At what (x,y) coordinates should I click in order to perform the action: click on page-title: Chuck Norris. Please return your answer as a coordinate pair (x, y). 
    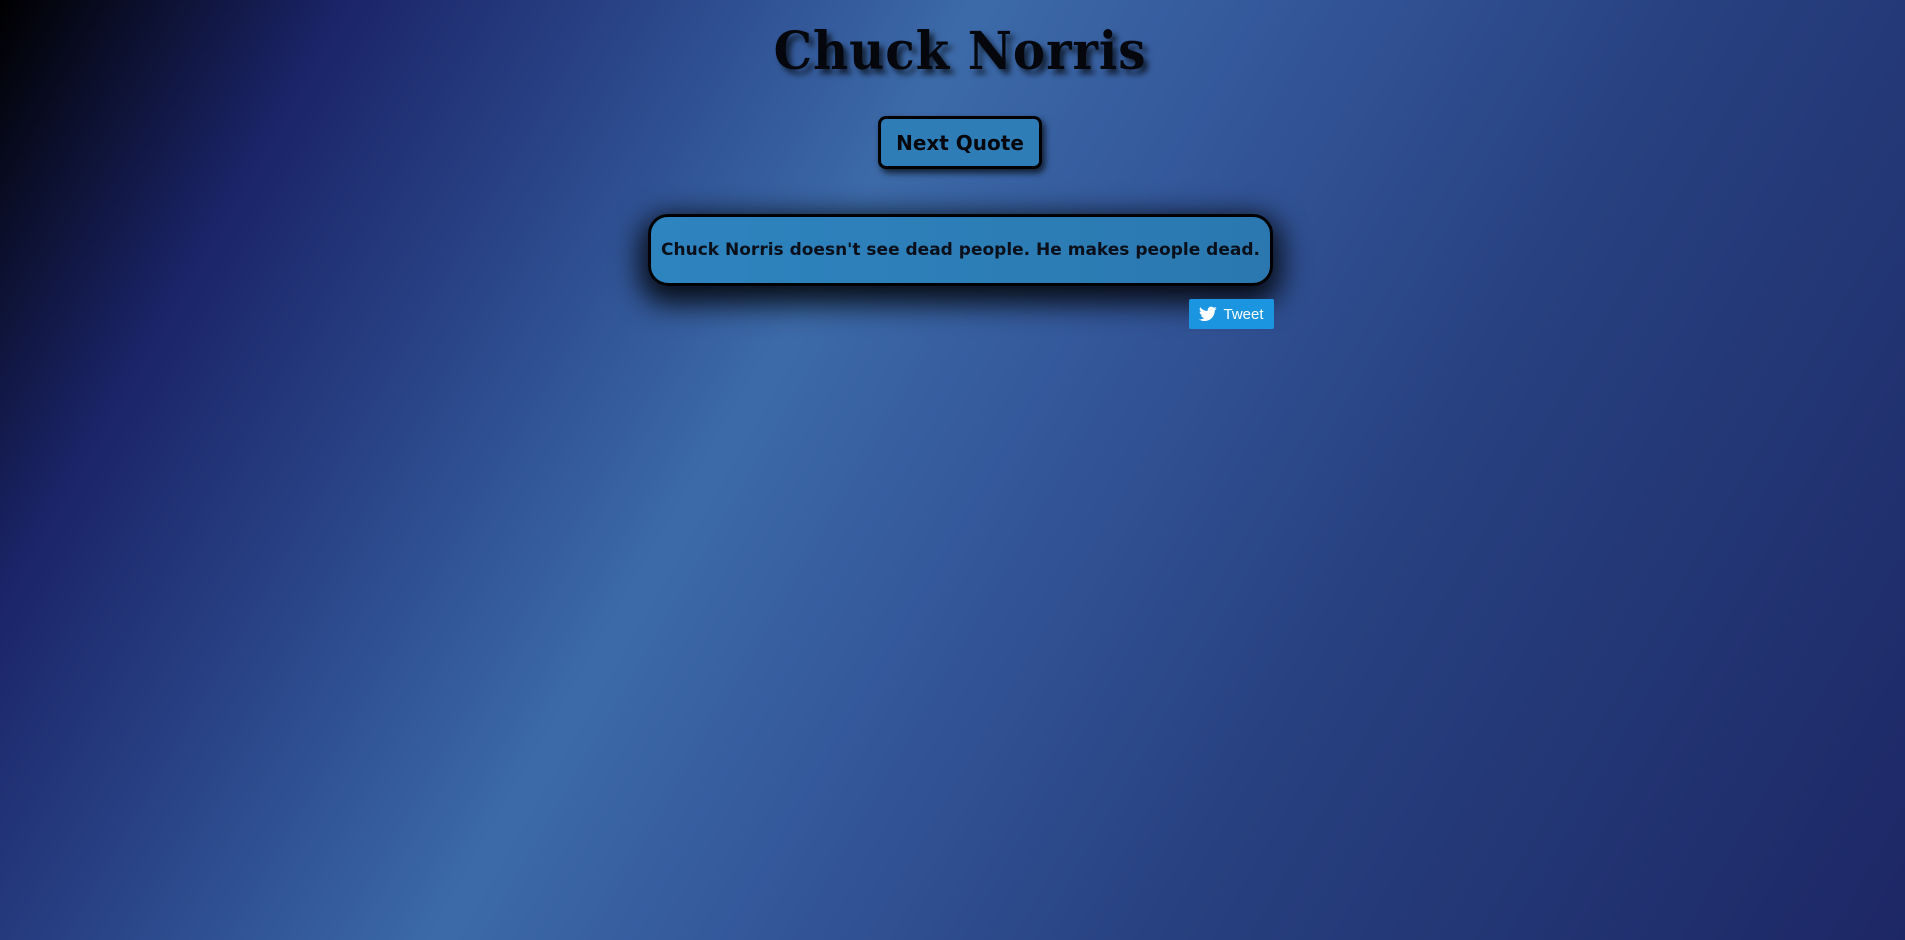
    Looking at the image, I should click on (960, 51).